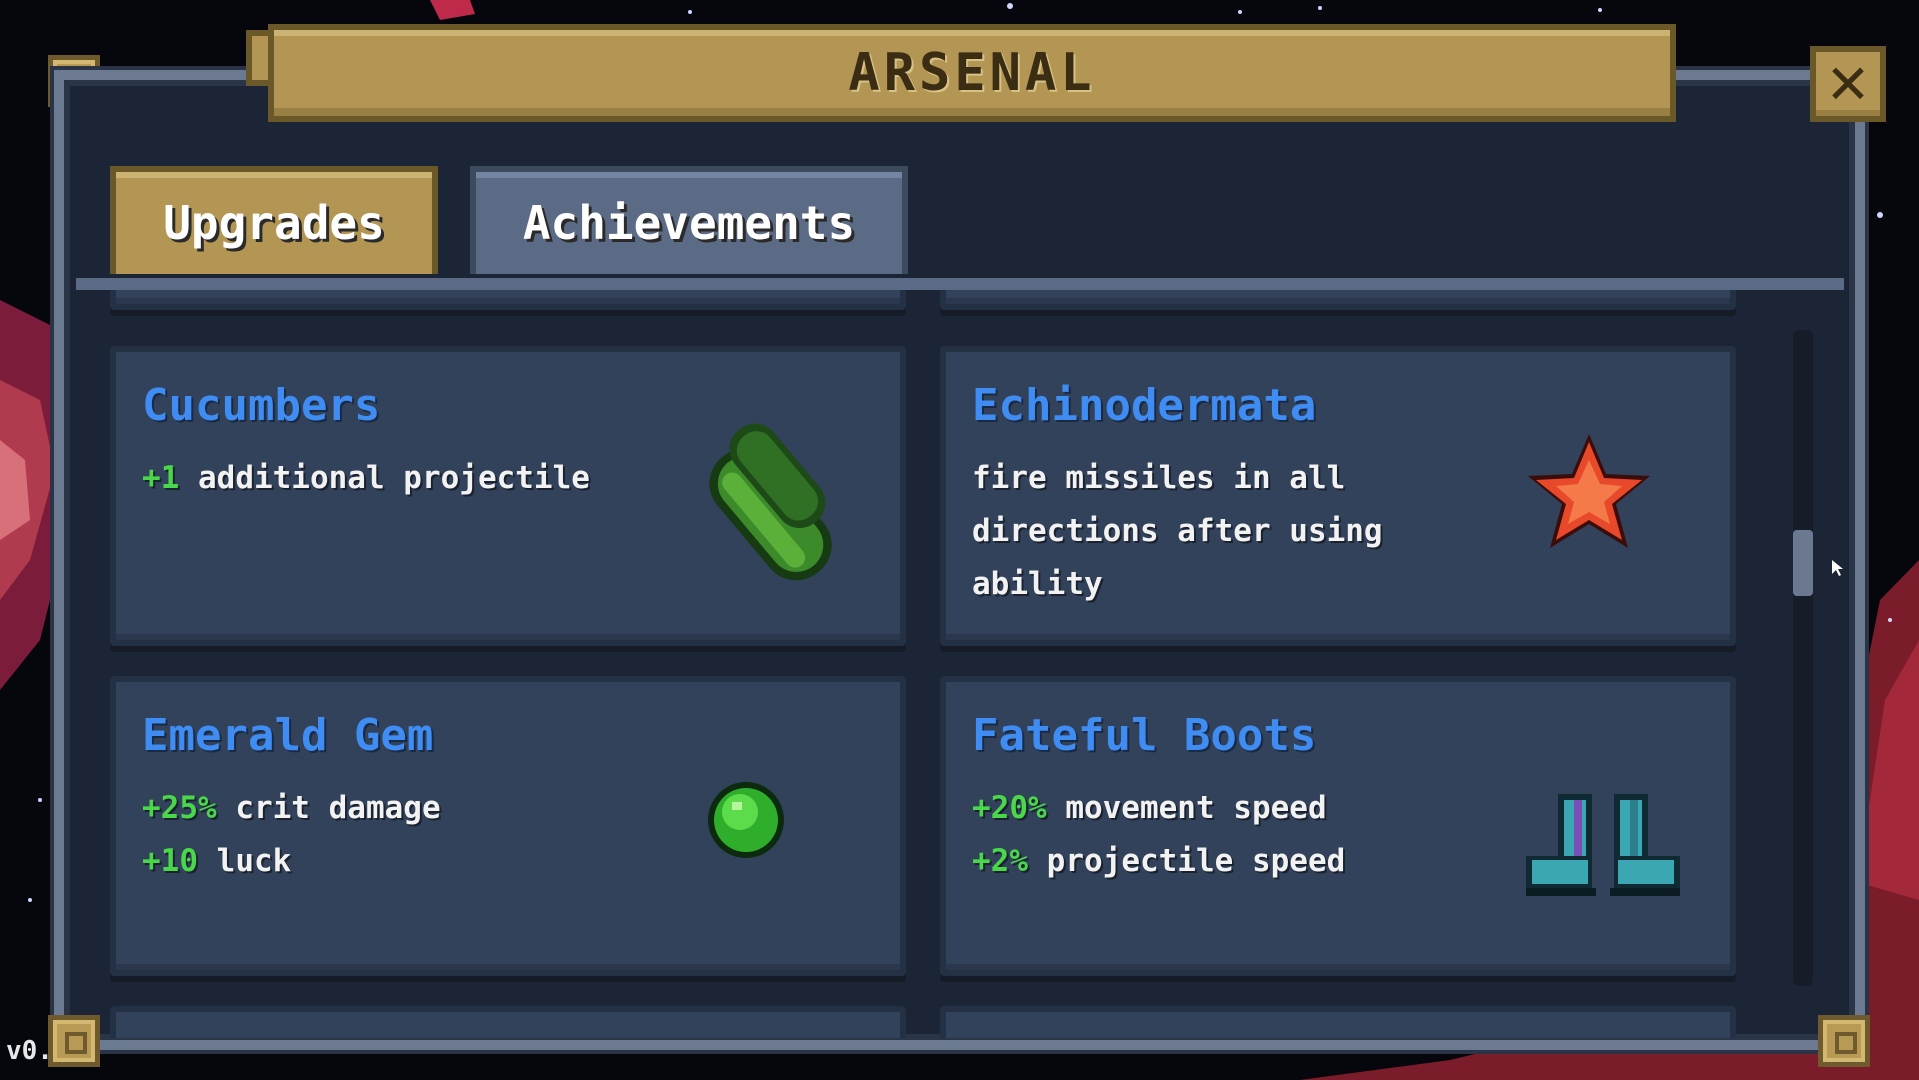 The height and width of the screenshot is (1080, 1919). I want to click on tab-achievements: Achievements, so click(689, 220).